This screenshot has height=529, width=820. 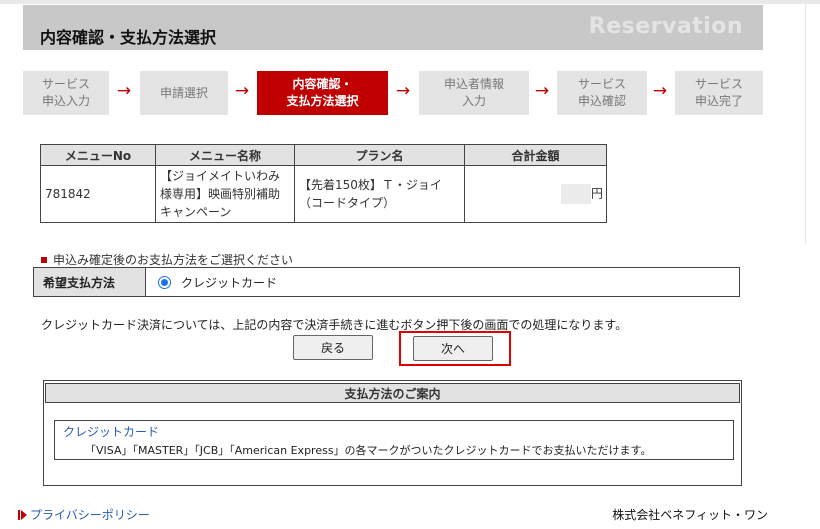 I want to click on radio-selected-dot, so click(x=164, y=282).